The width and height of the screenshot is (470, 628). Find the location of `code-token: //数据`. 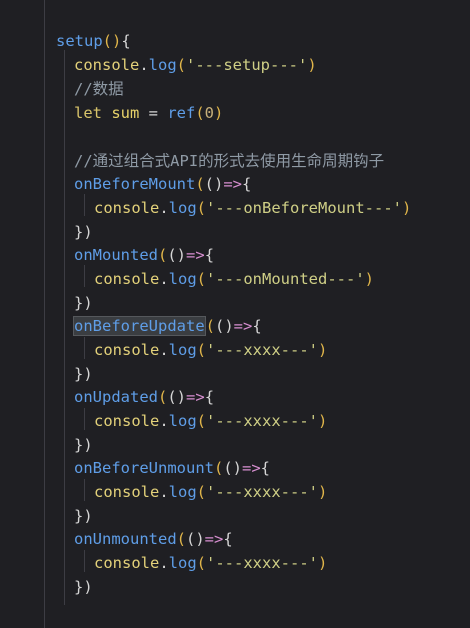

code-token: //数据 is located at coordinates (99, 89).